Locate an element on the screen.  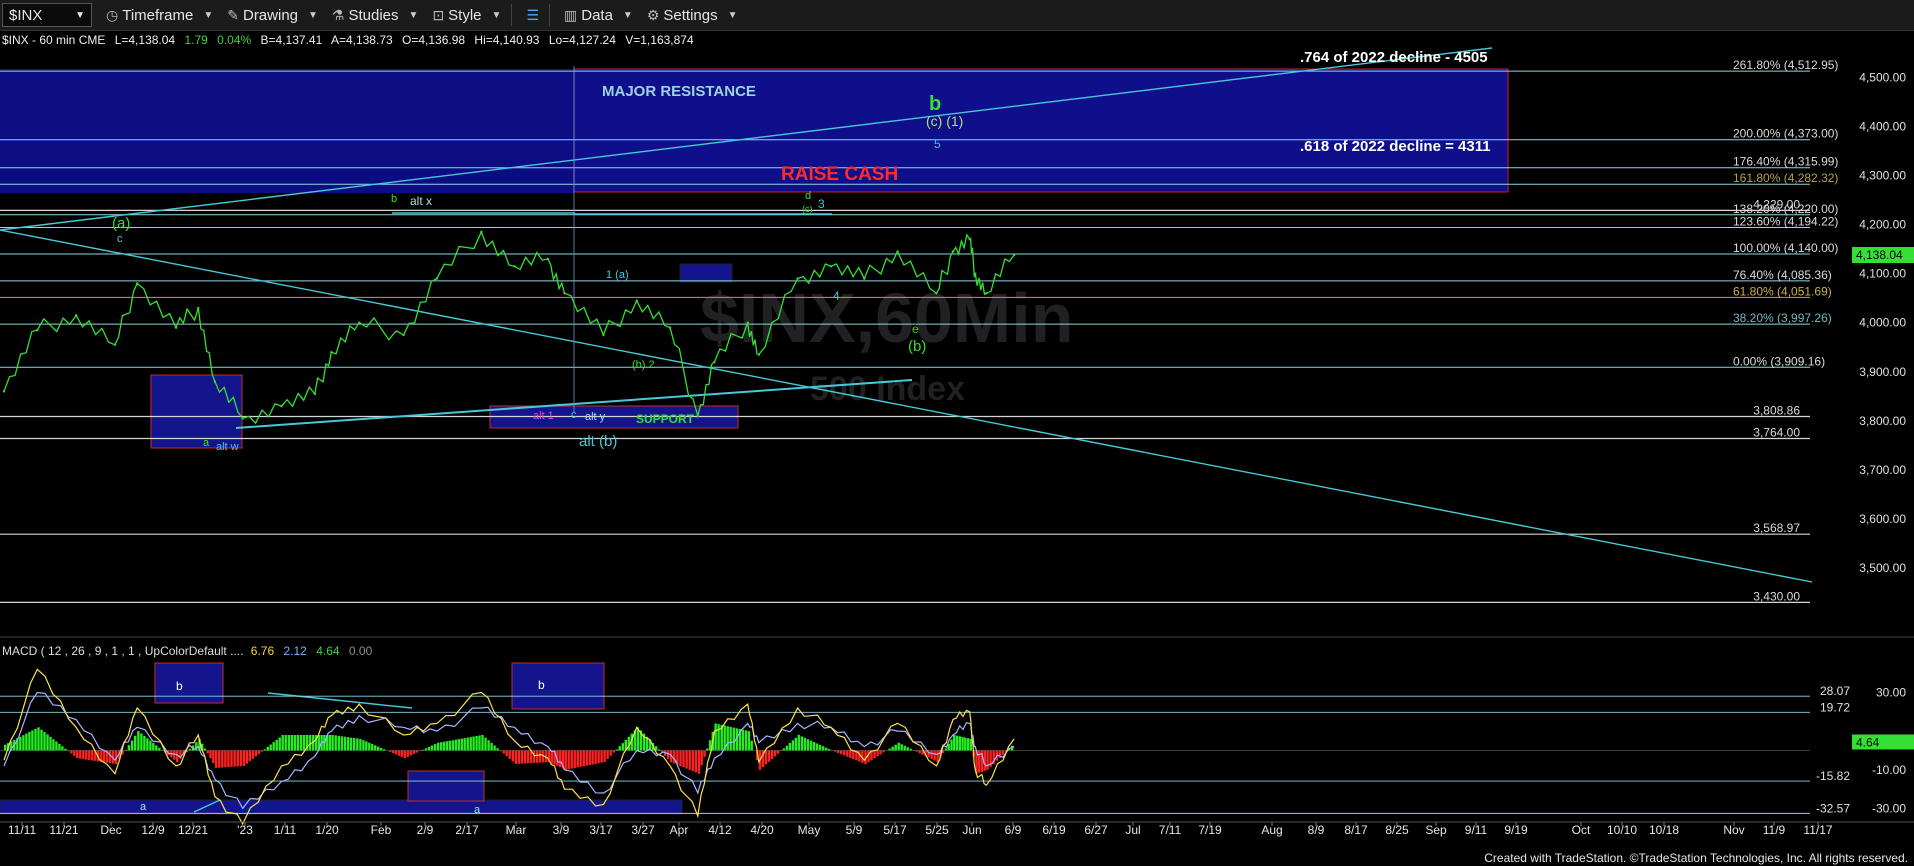
x-tick-label: 11/17 is located at coordinates (1817, 830).